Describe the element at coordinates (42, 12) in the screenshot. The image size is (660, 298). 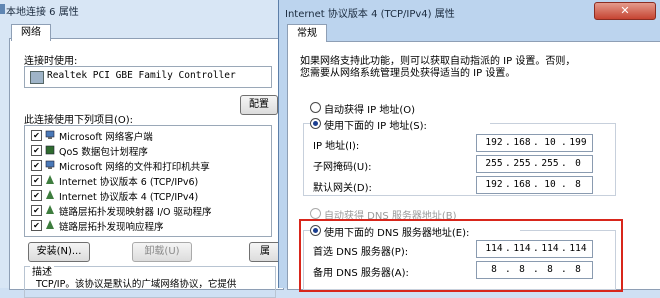
I see `left-window-title: 本地连接 6 属性` at that location.